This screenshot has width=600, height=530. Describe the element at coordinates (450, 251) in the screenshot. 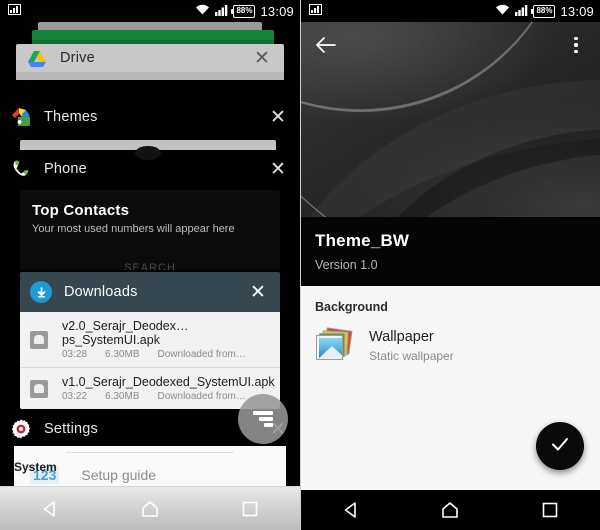

I see `theme-meta: Theme_BW Version 1.0` at that location.